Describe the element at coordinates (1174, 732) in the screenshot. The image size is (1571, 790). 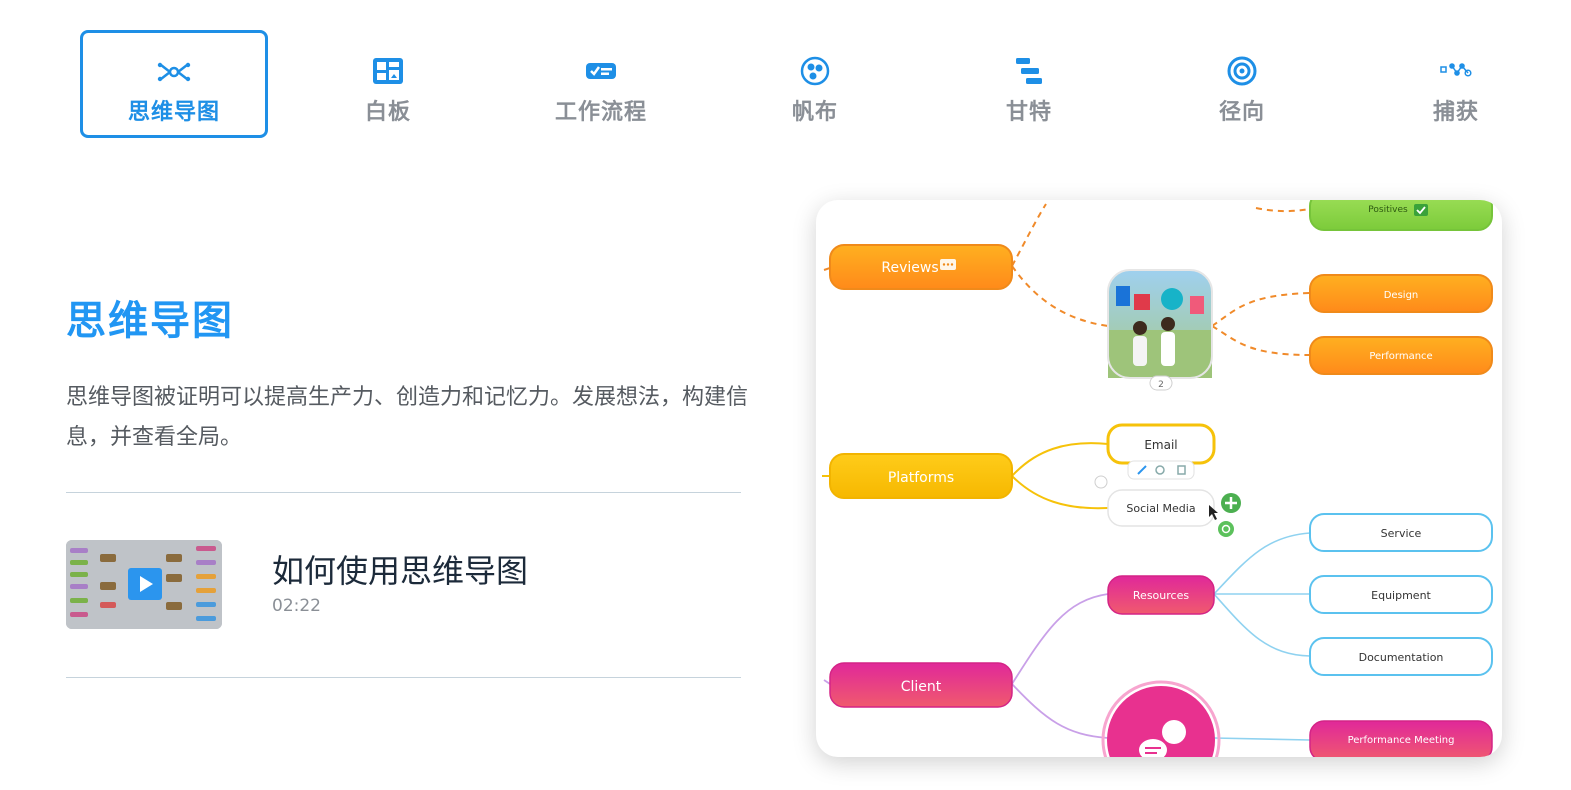
I see `chat-icon` at that location.